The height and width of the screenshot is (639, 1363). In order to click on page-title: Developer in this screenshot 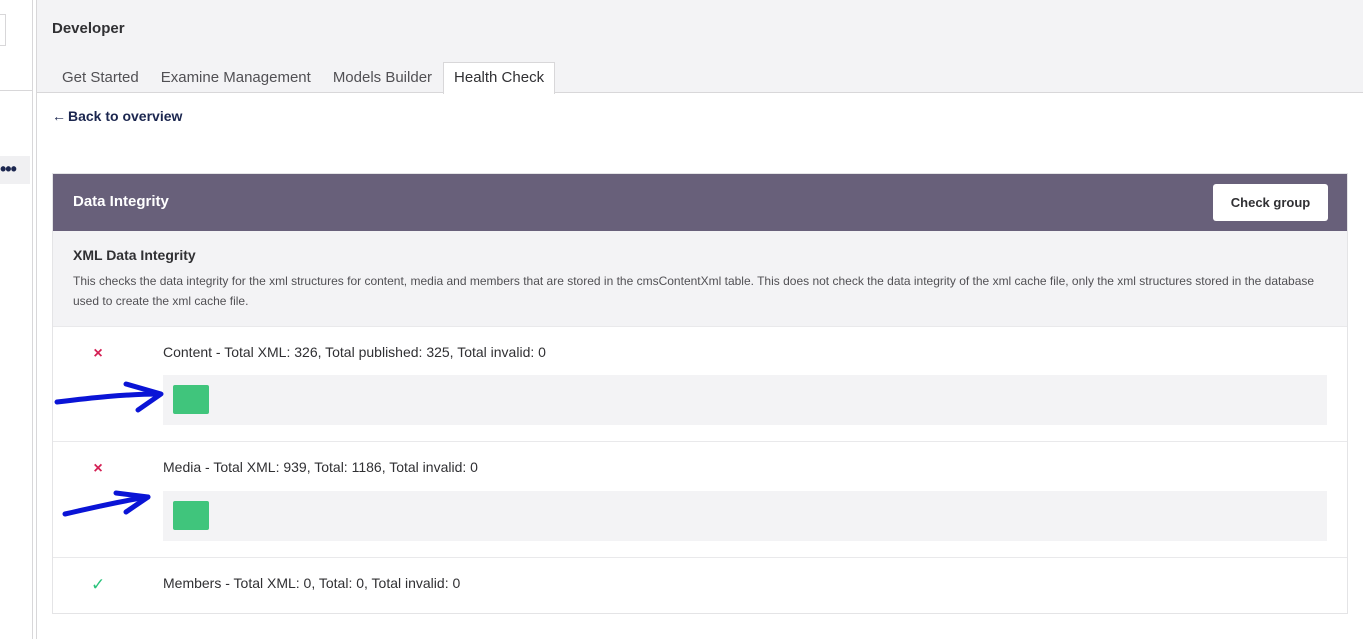, I will do `click(88, 28)`.